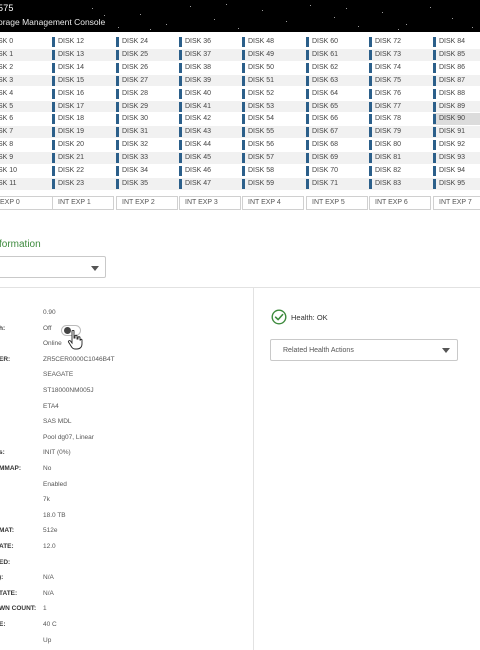 The height and width of the screenshot is (650, 480). I want to click on disk-cell: DISK 78, so click(400, 119).